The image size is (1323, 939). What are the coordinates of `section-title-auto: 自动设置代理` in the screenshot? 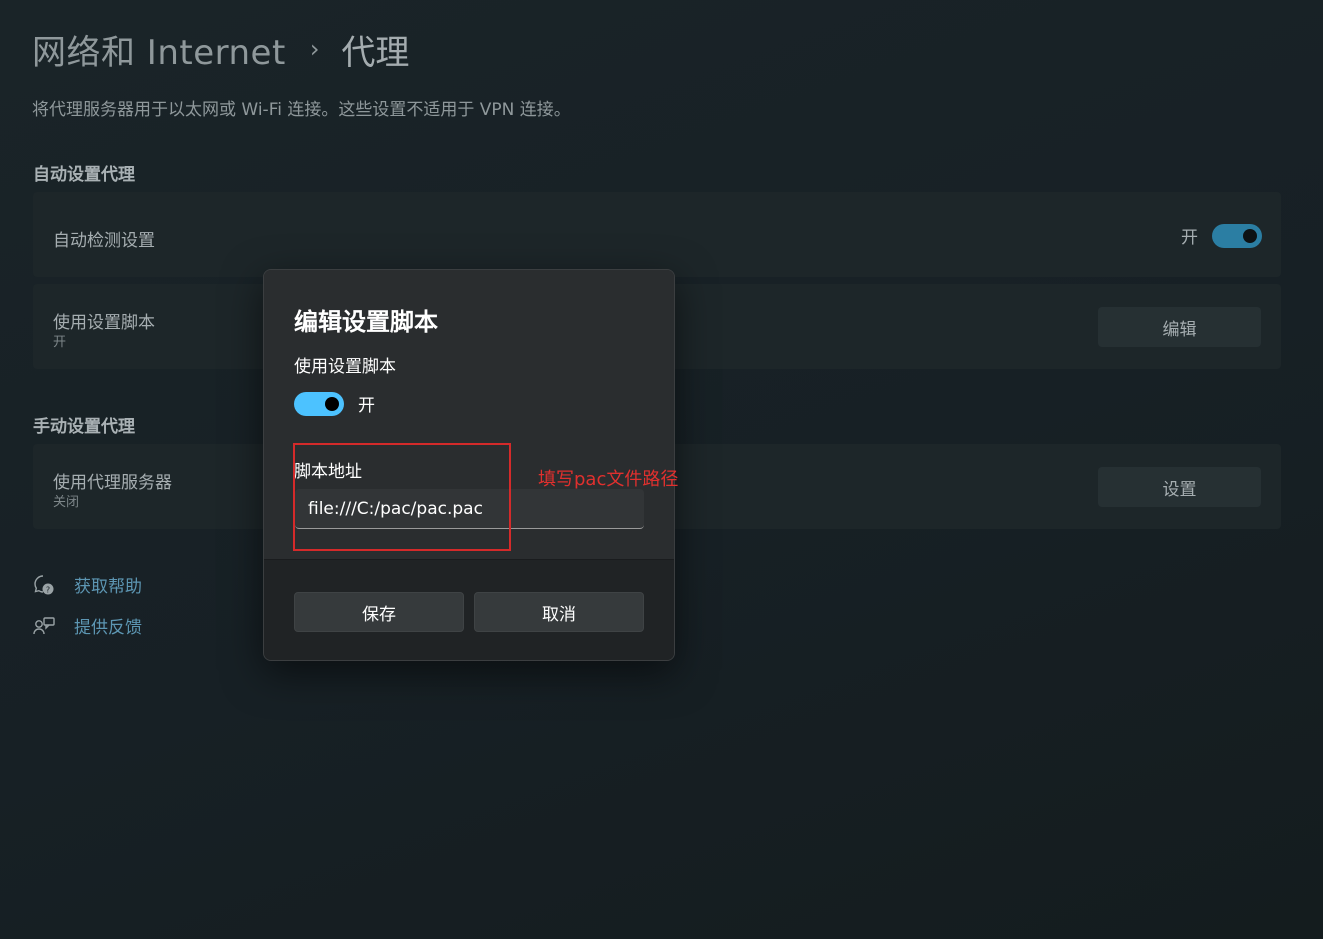 It's located at (84, 175).